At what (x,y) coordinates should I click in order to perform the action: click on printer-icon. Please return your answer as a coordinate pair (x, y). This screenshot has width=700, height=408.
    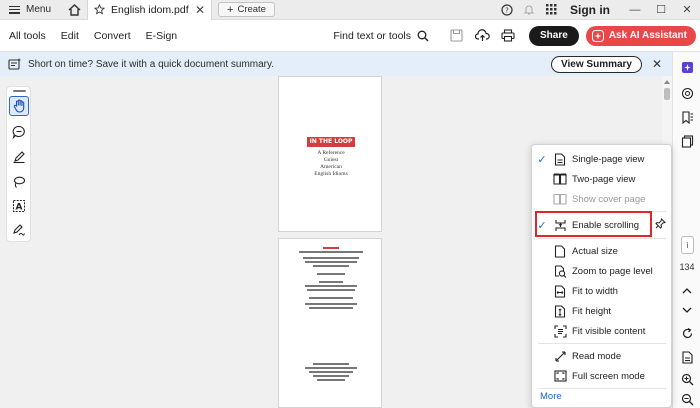
    Looking at the image, I should click on (508, 35).